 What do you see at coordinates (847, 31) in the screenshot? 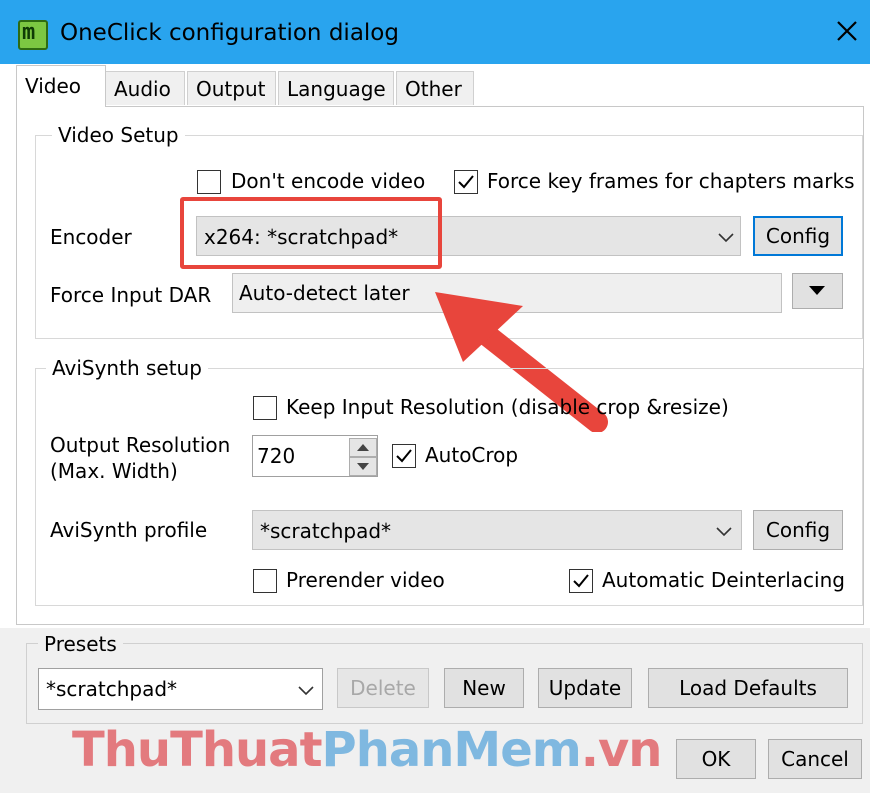
I see `close-icon` at bounding box center [847, 31].